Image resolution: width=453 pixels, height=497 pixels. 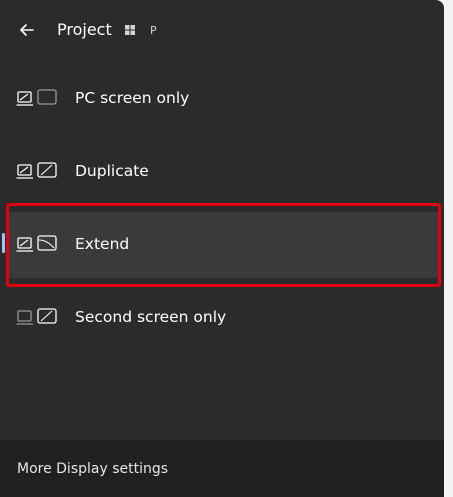 I want to click on pc-screen-only-icon, so click(x=36, y=97).